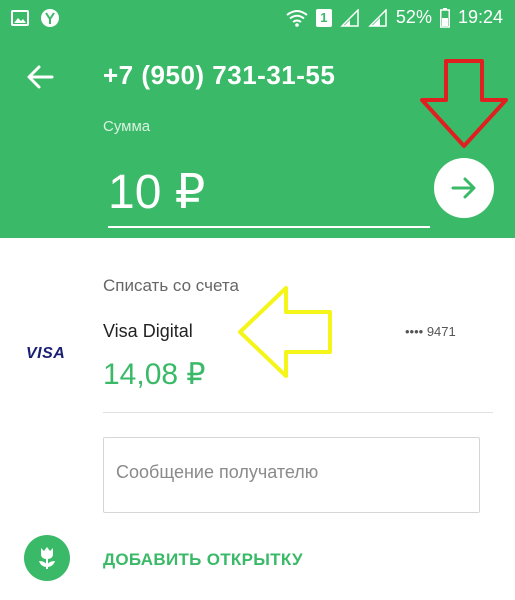 This screenshot has height=600, width=515. What do you see at coordinates (35, 18) in the screenshot?
I see `status-left-icons` at bounding box center [35, 18].